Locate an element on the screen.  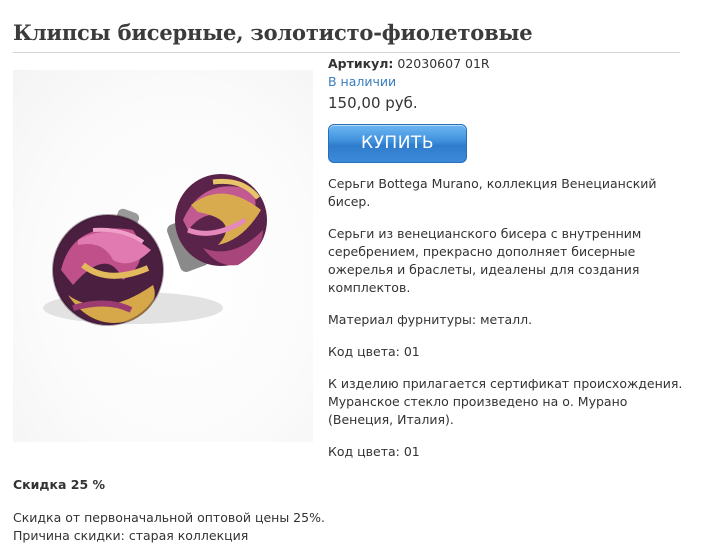
discount-reason: Причина скидки: старая коллекция is located at coordinates (131, 535).